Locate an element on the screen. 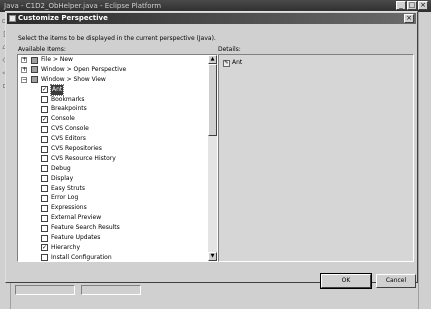  tree-row: Expressions is located at coordinates (113, 208).